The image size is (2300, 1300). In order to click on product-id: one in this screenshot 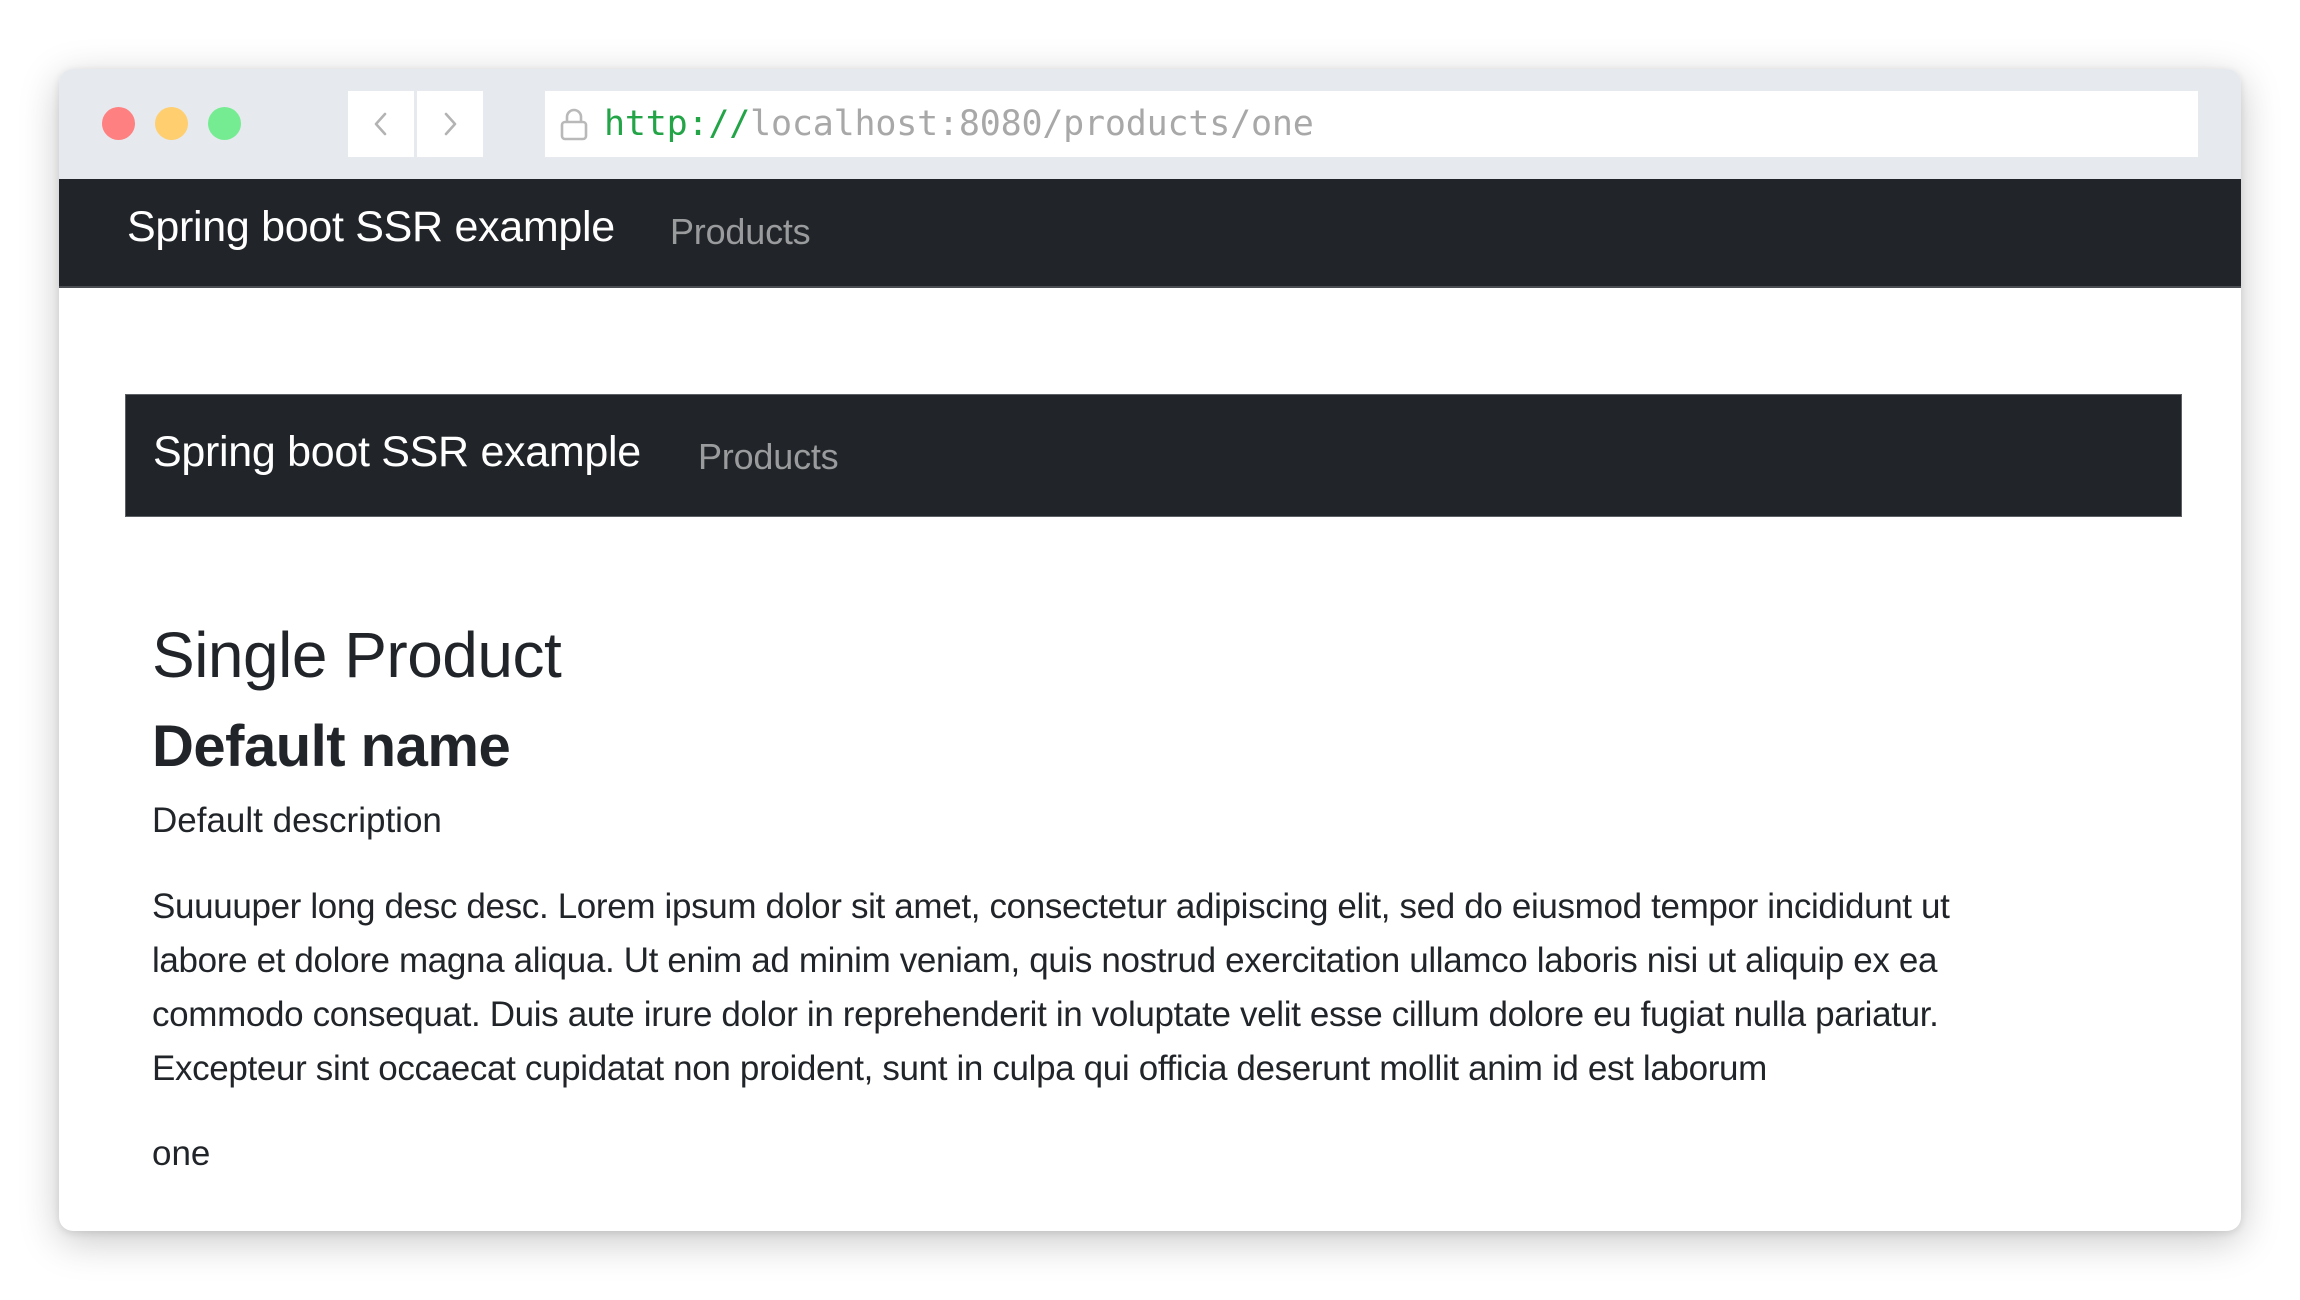, I will do `click(181, 1153)`.